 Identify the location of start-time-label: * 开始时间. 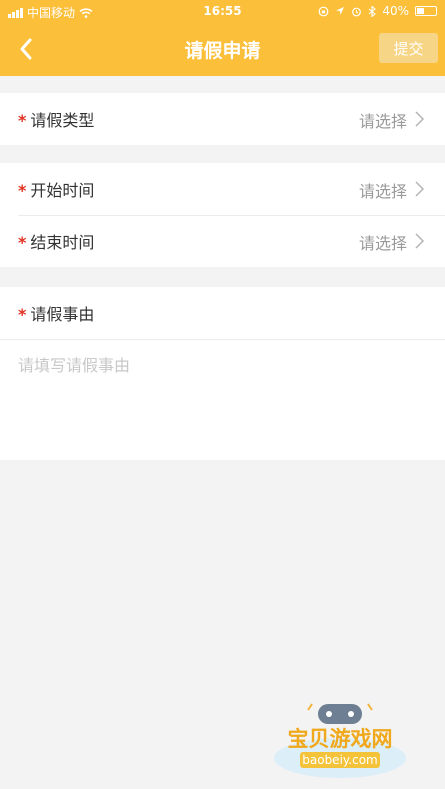
(56, 190).